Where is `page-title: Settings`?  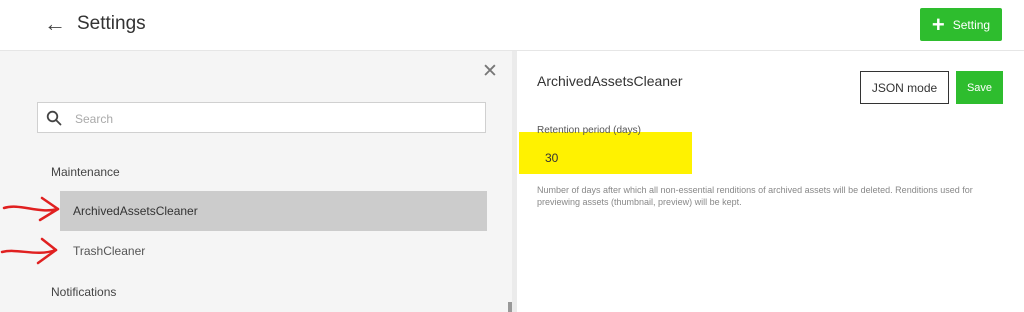
page-title: Settings is located at coordinates (111, 23).